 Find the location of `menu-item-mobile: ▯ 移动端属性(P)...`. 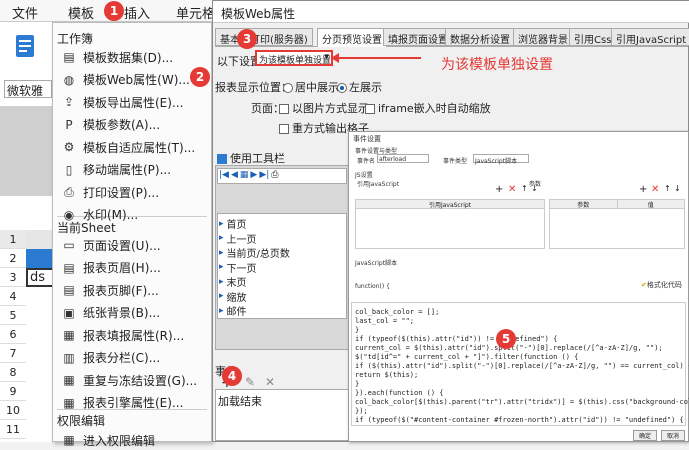

menu-item-mobile: ▯ 移动端属性(P)... is located at coordinates (135, 170).